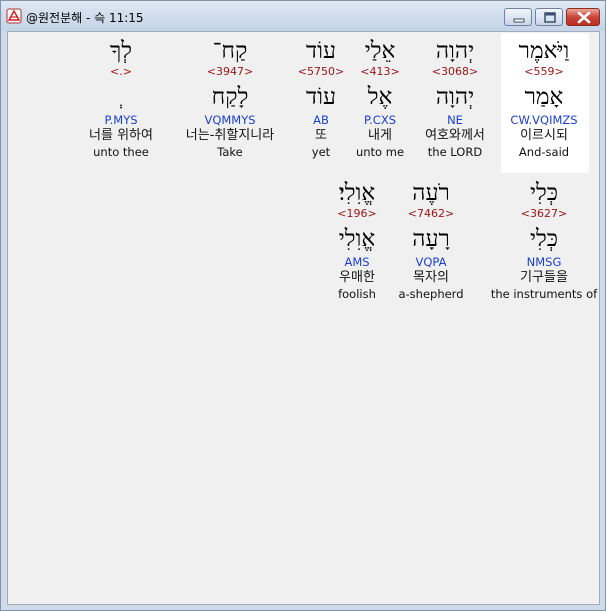 The height and width of the screenshot is (611, 606). What do you see at coordinates (357, 193) in the screenshot?
I see `hebrew-word: אֱוִלִי׃` at bounding box center [357, 193].